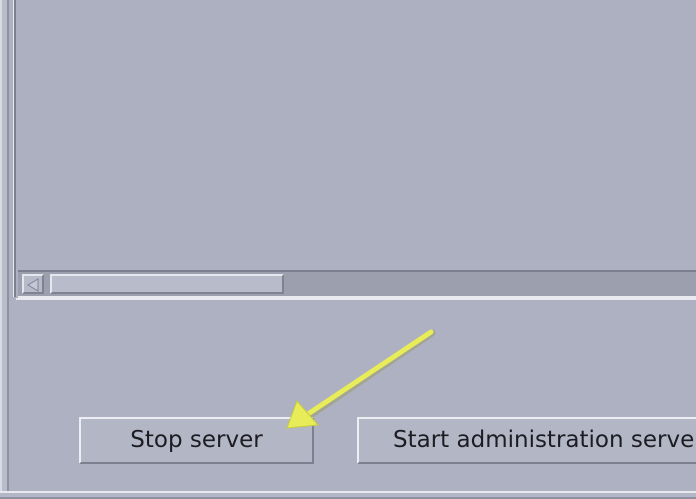  I want to click on start-administration-server-button: Start administration server, so click(526, 440).